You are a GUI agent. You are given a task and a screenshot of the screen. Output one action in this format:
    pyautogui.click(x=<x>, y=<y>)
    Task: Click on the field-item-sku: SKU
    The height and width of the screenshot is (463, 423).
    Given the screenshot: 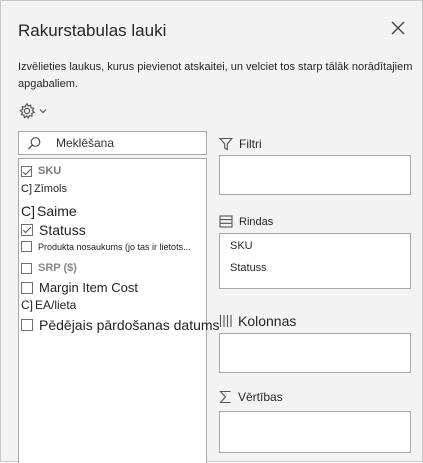 What is the action you would take?
    pyautogui.click(x=40, y=171)
    